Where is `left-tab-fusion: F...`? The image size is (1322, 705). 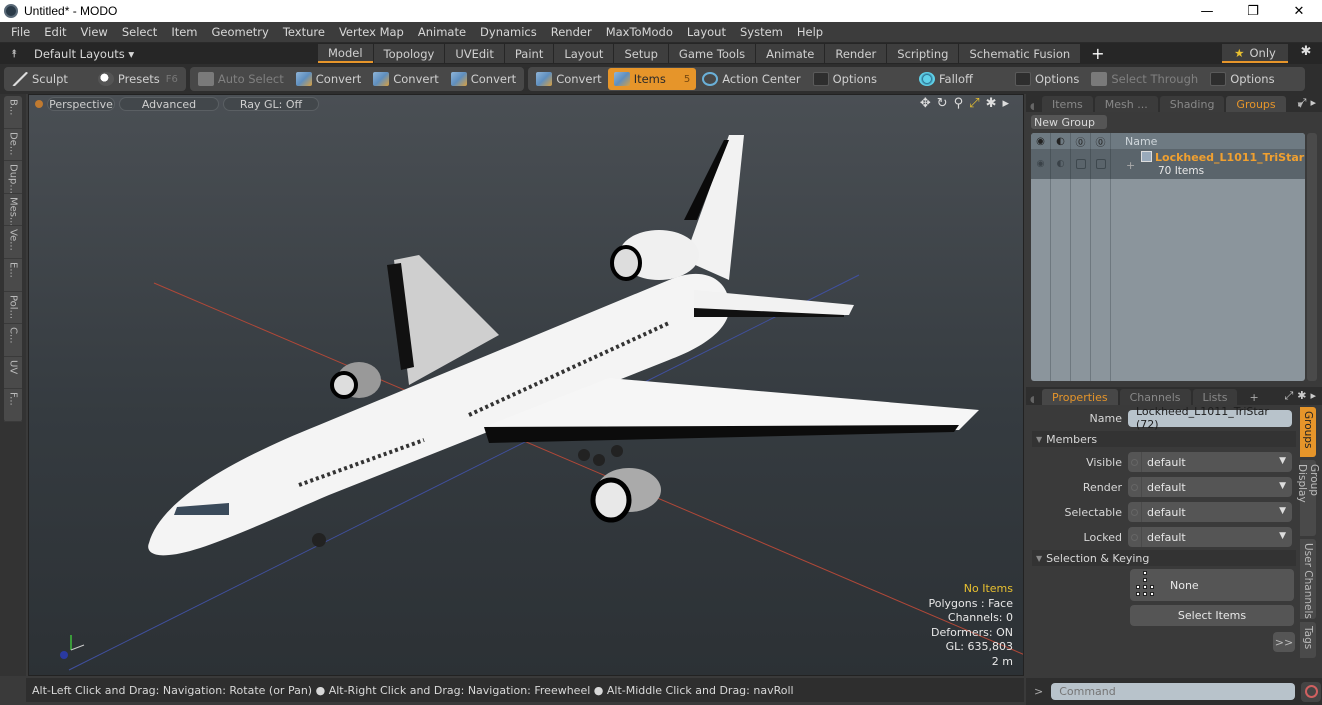 left-tab-fusion: F... is located at coordinates (13, 405).